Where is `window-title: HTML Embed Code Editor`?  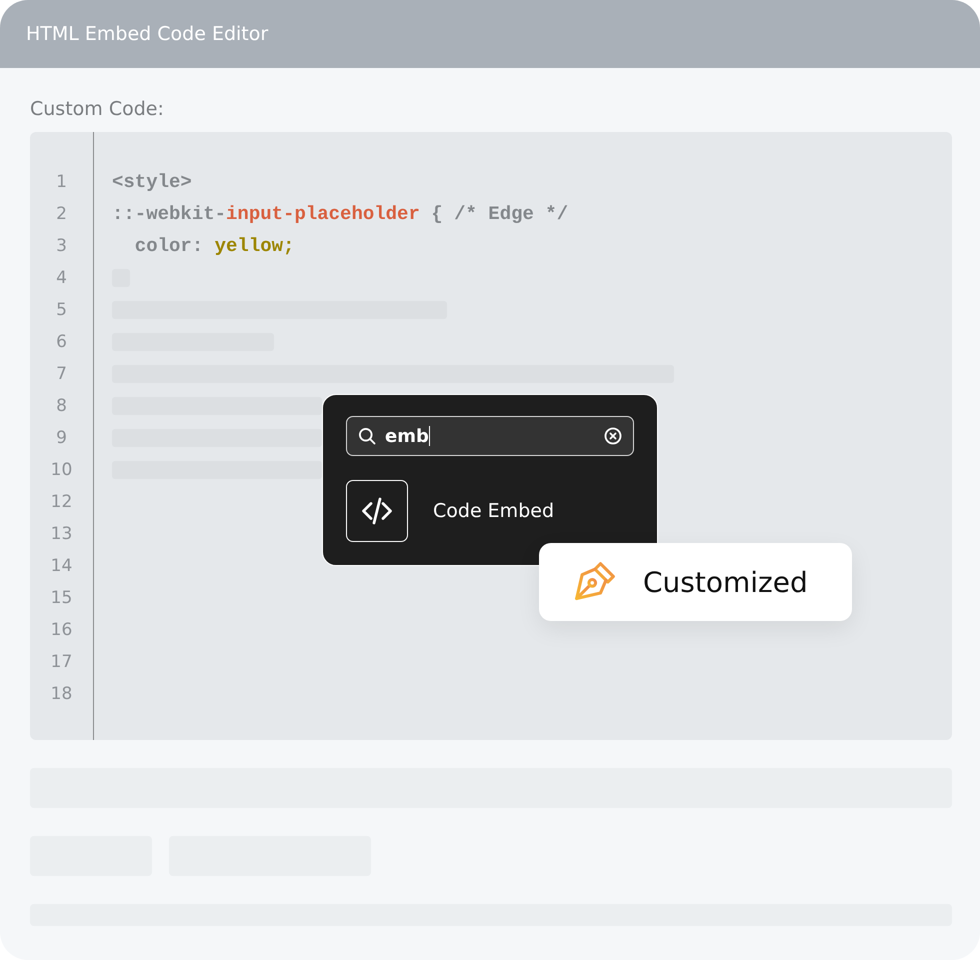 window-title: HTML Embed Code Editor is located at coordinates (147, 34).